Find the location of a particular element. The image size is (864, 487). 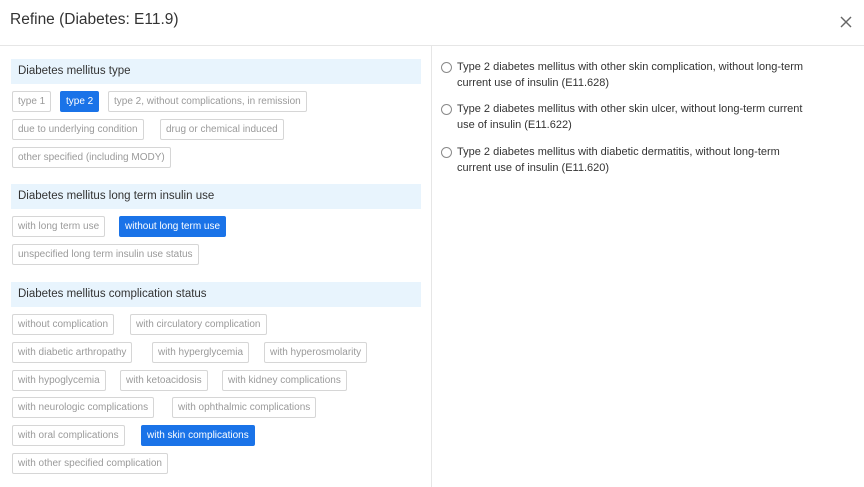

chip-with-circulatory-complication: with circulatory complication is located at coordinates (198, 324).